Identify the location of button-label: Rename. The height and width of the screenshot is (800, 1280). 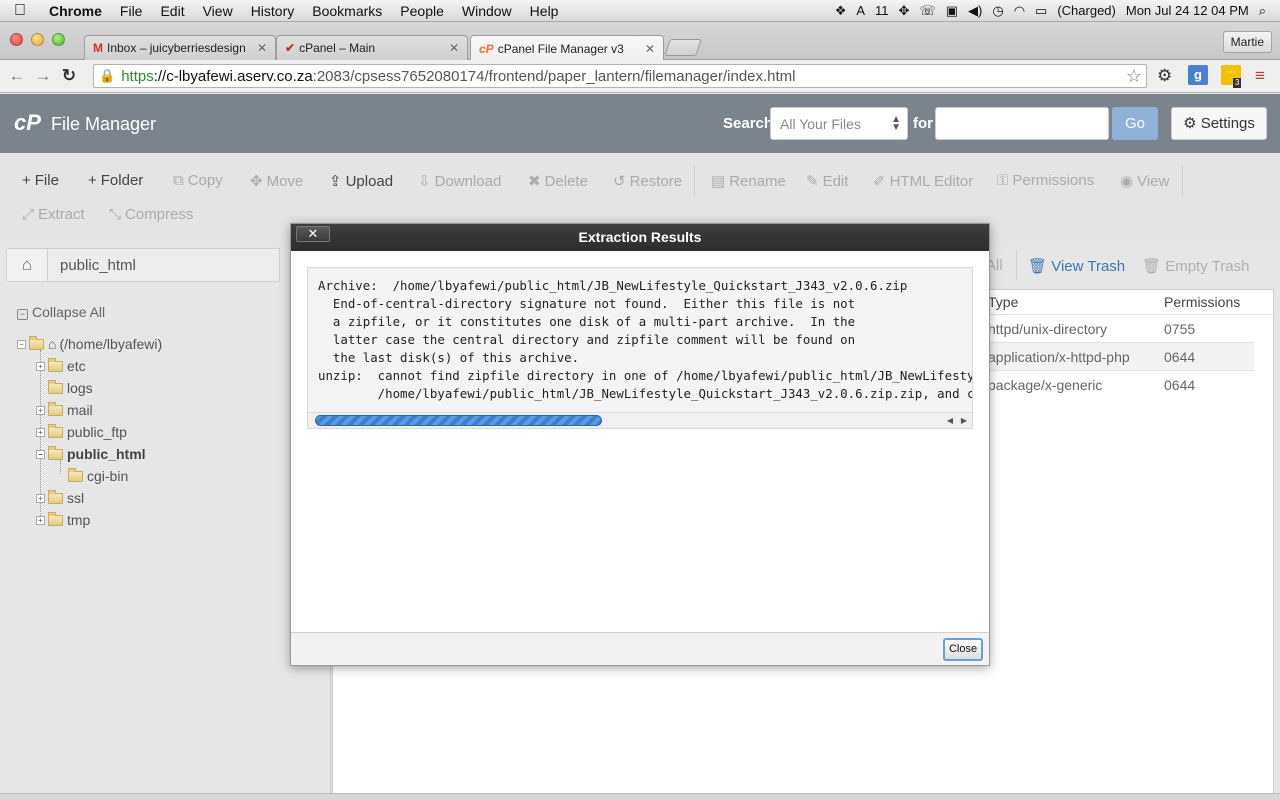
(757, 181).